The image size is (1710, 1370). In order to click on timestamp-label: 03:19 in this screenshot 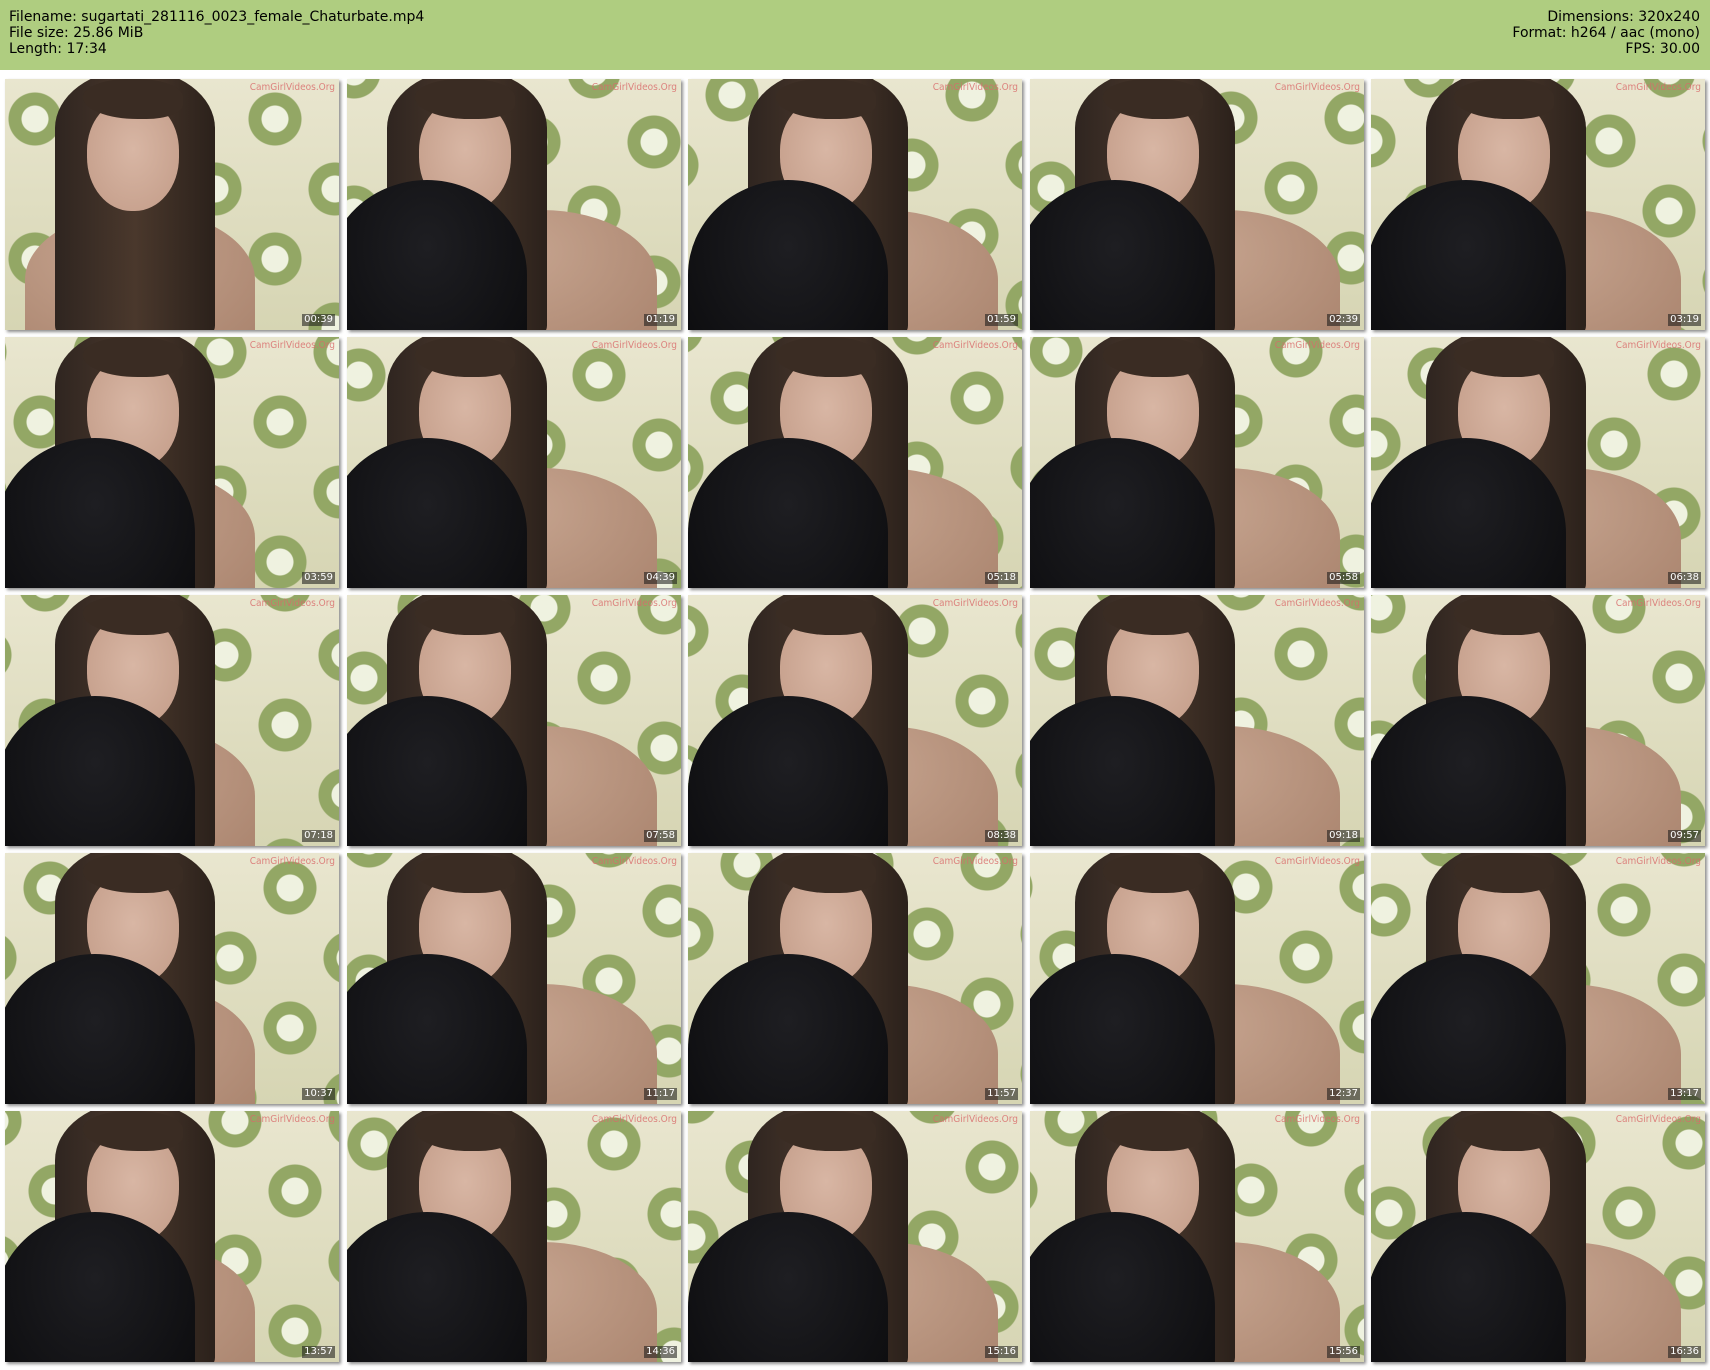, I will do `click(1684, 320)`.